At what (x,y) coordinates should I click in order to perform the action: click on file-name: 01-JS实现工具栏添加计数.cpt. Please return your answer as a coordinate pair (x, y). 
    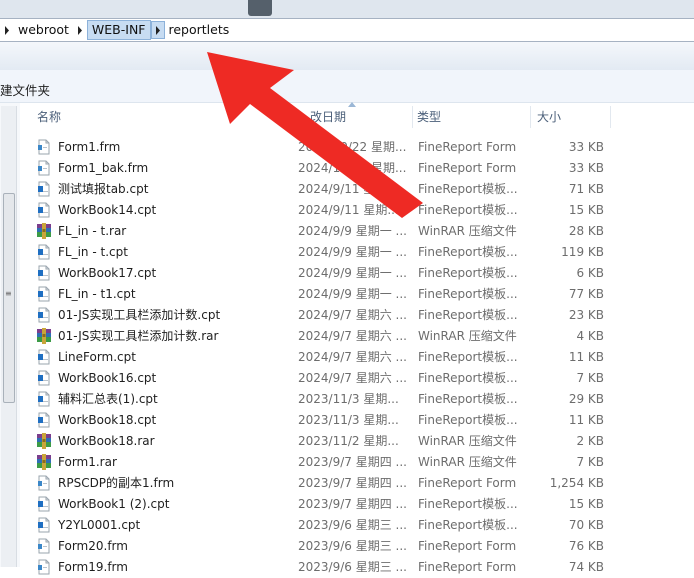
    Looking at the image, I should click on (139, 315).